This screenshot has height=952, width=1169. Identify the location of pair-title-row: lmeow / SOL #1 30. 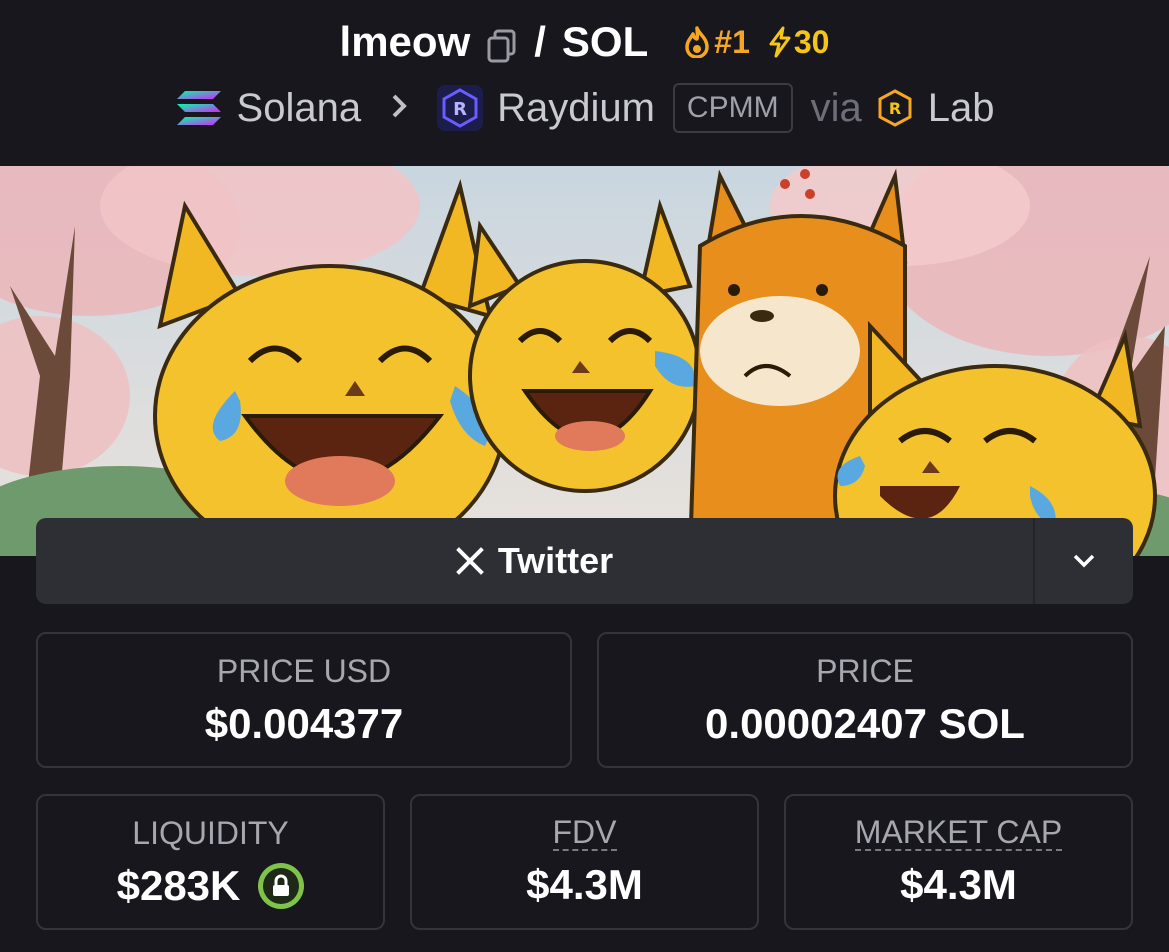
(584, 42).